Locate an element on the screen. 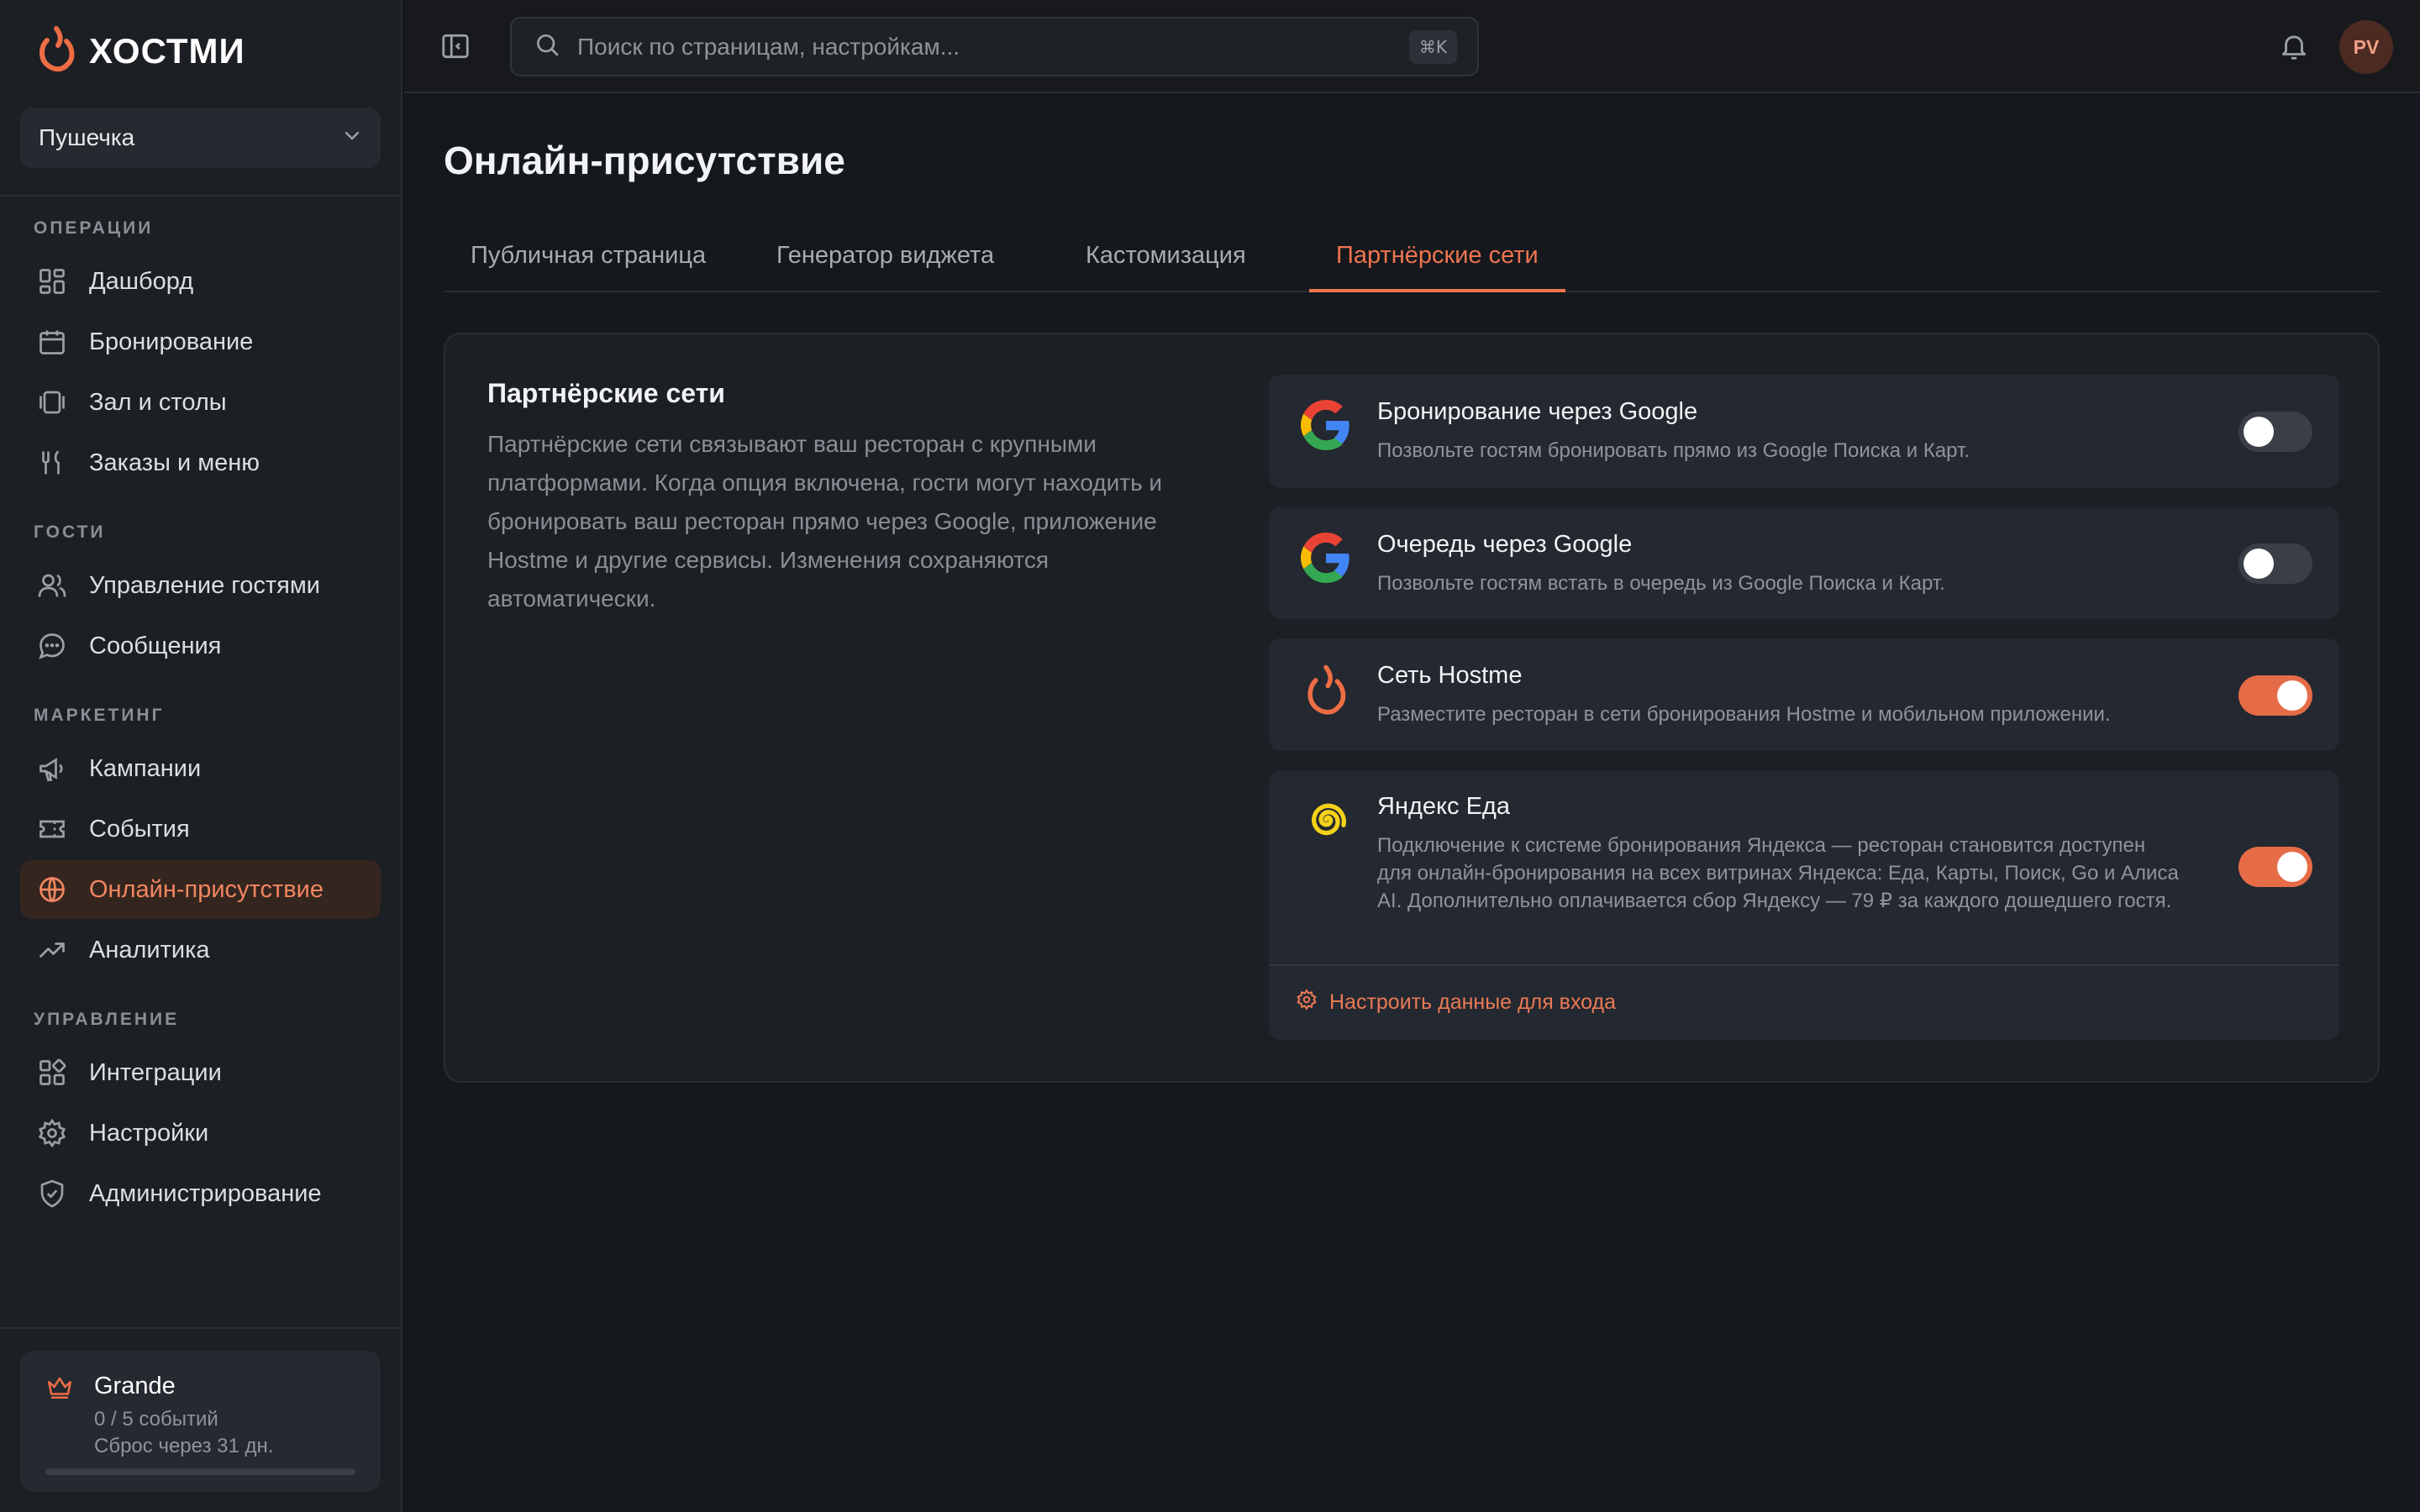  shield-icon is located at coordinates (52, 1193).